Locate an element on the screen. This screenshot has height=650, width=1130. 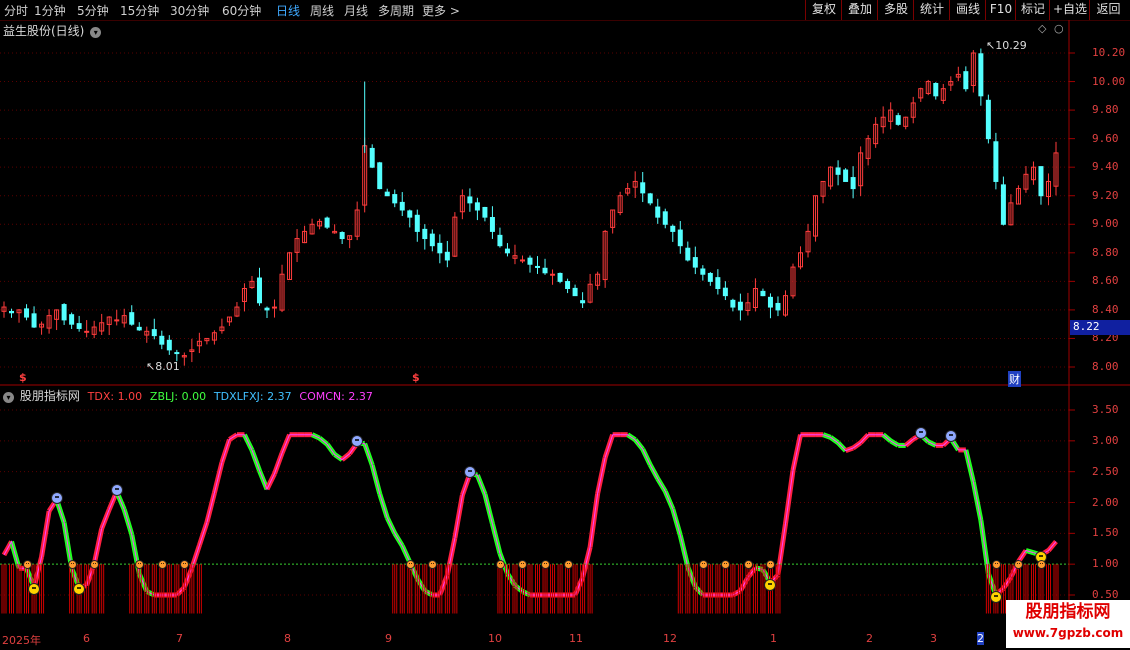
back-button: 返回 is located at coordinates (1108, 10).